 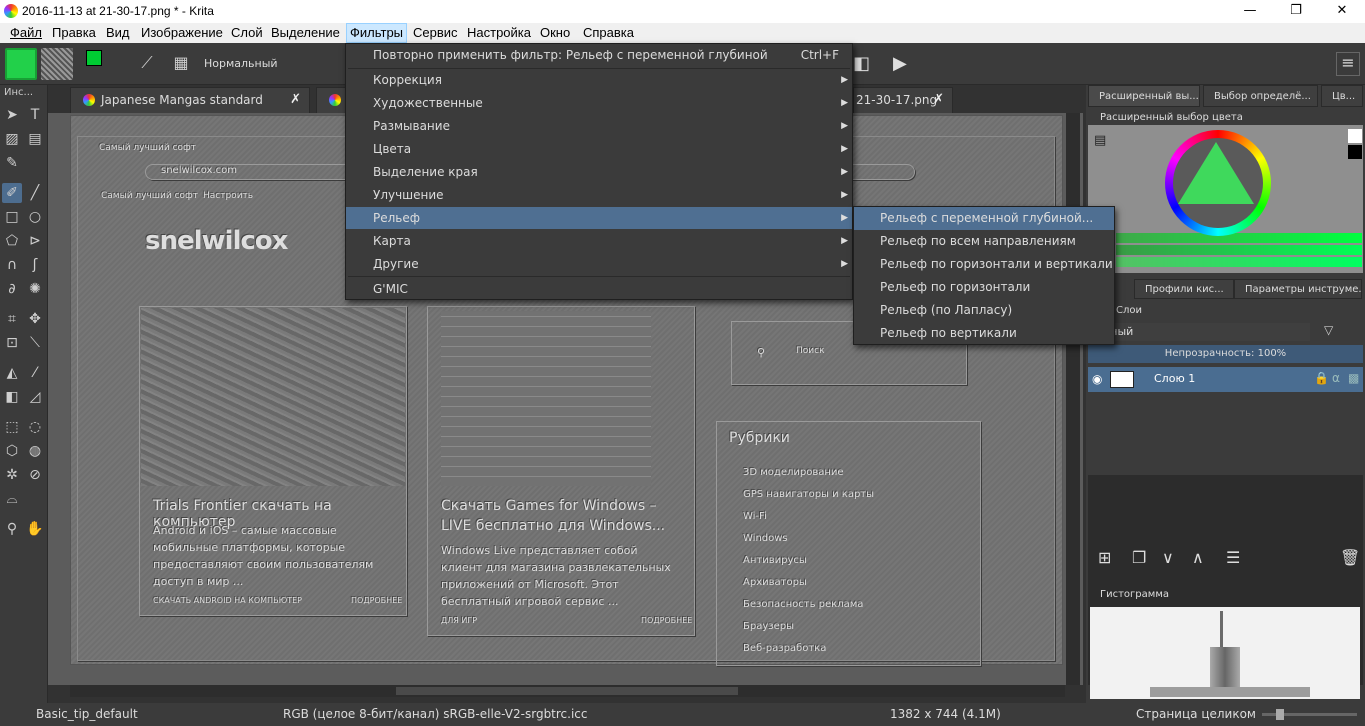 I want to click on brush-preset-icon: ⟋, so click(x=147, y=64).